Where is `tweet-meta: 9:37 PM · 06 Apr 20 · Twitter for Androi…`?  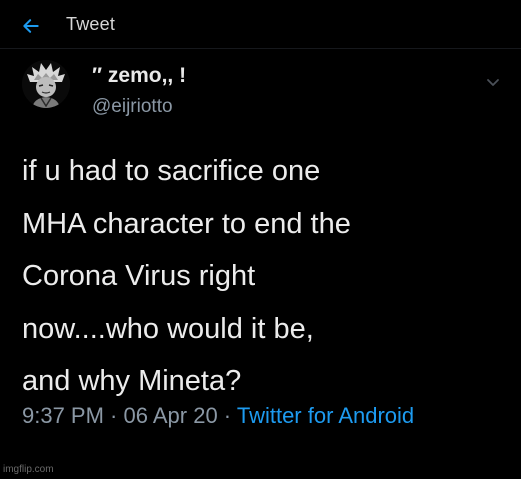
tweet-meta: 9:37 PM · 06 Apr 20 · Twitter for Androi… is located at coordinates (262, 415).